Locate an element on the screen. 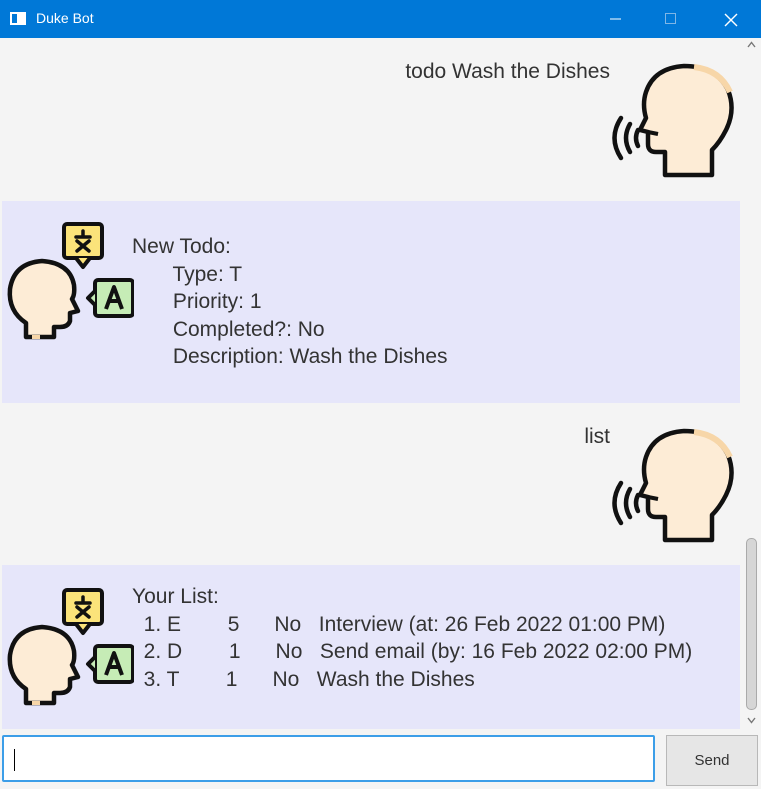 The image size is (761, 789). minimize-icon is located at coordinates (615, 19).